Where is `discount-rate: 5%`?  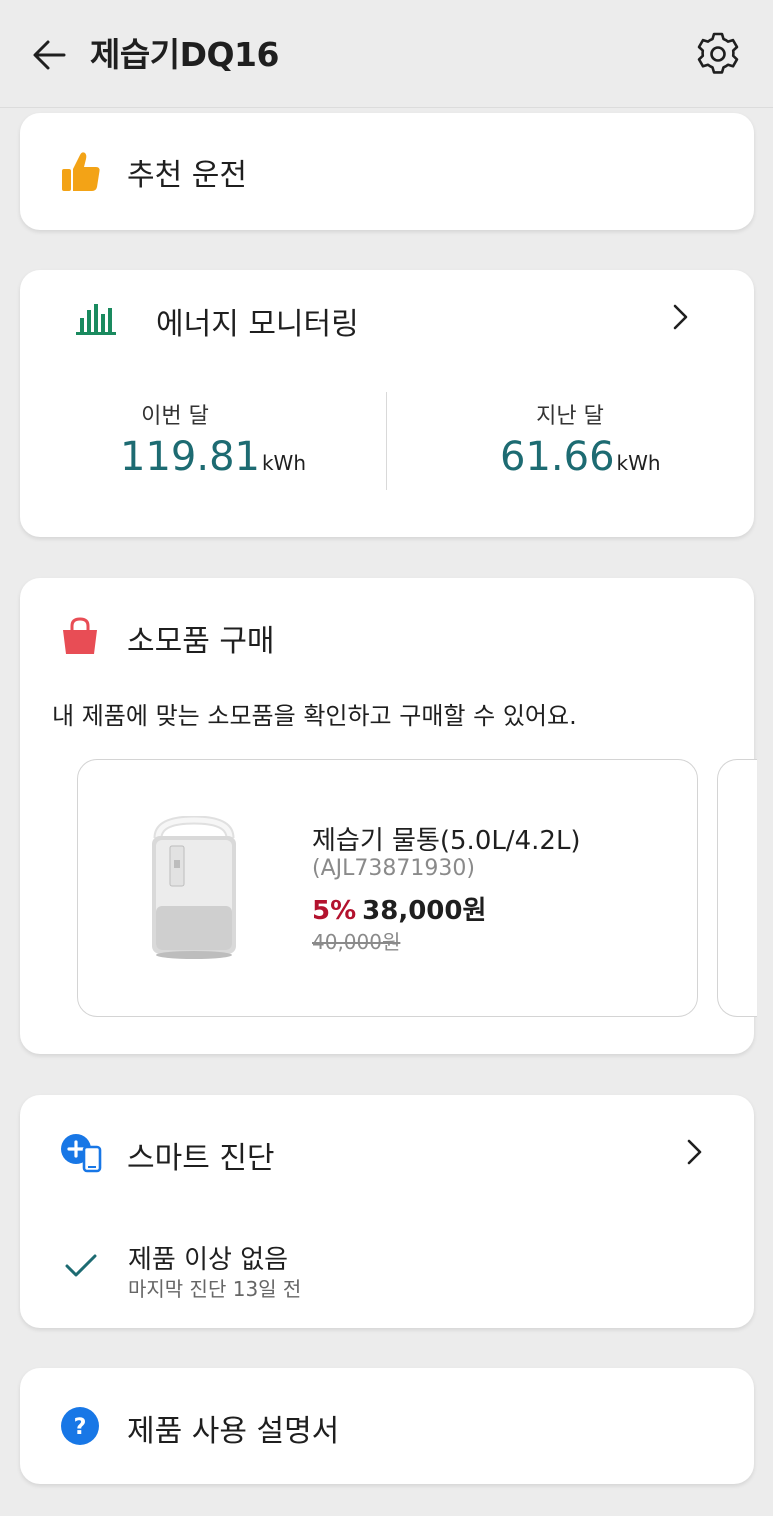
discount-rate: 5% is located at coordinates (334, 911).